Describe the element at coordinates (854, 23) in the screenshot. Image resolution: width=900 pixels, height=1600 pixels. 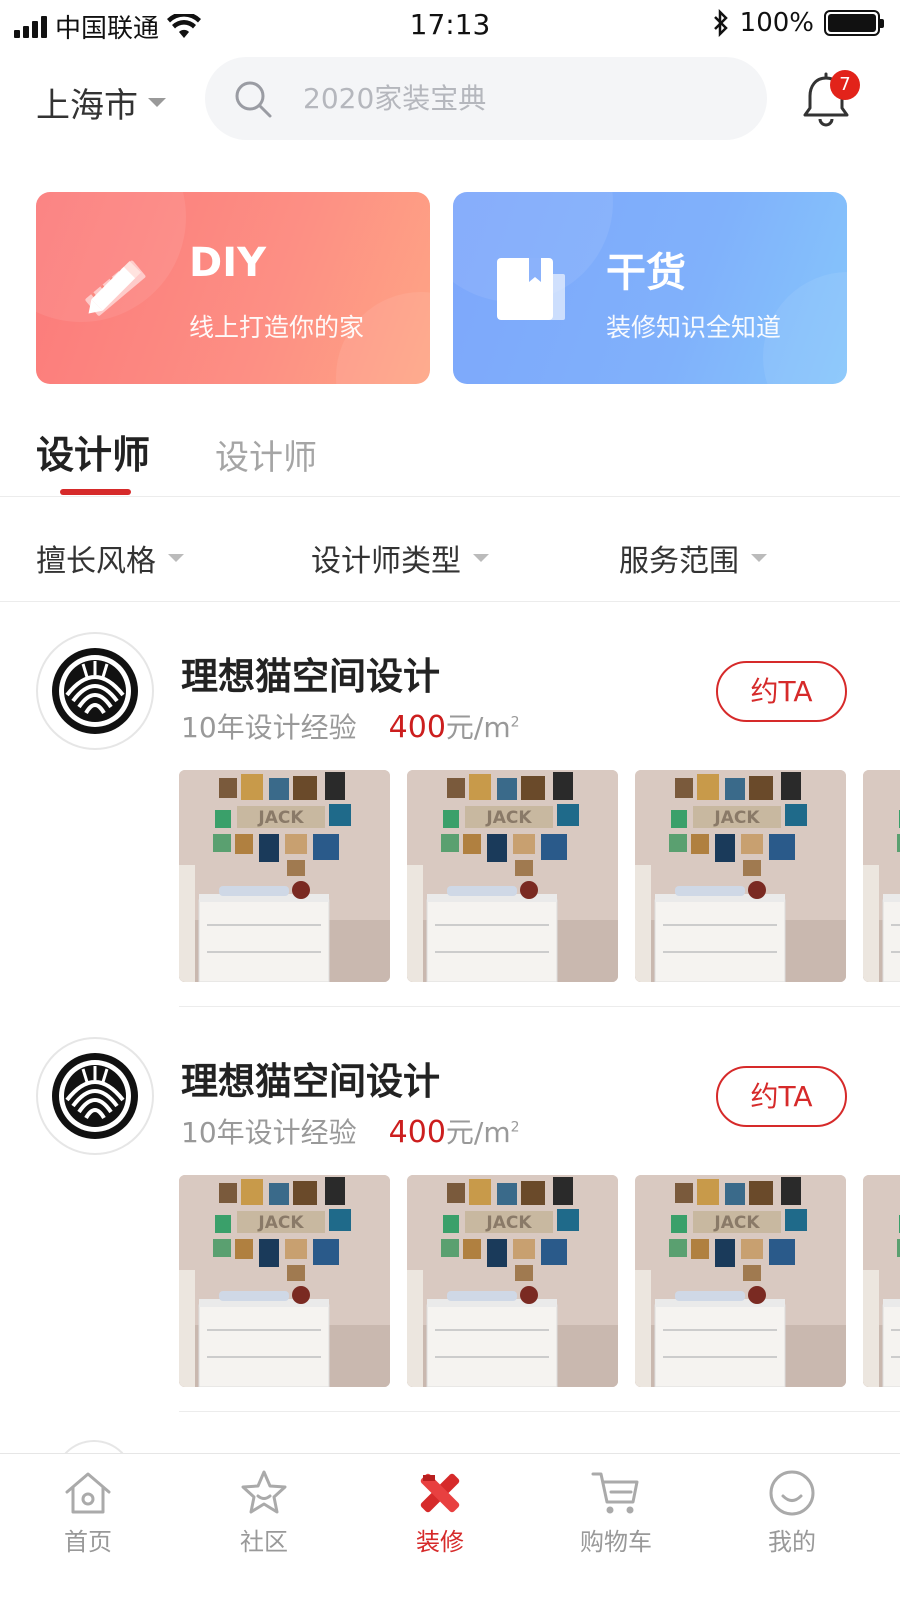
I see `battery-icon` at that location.